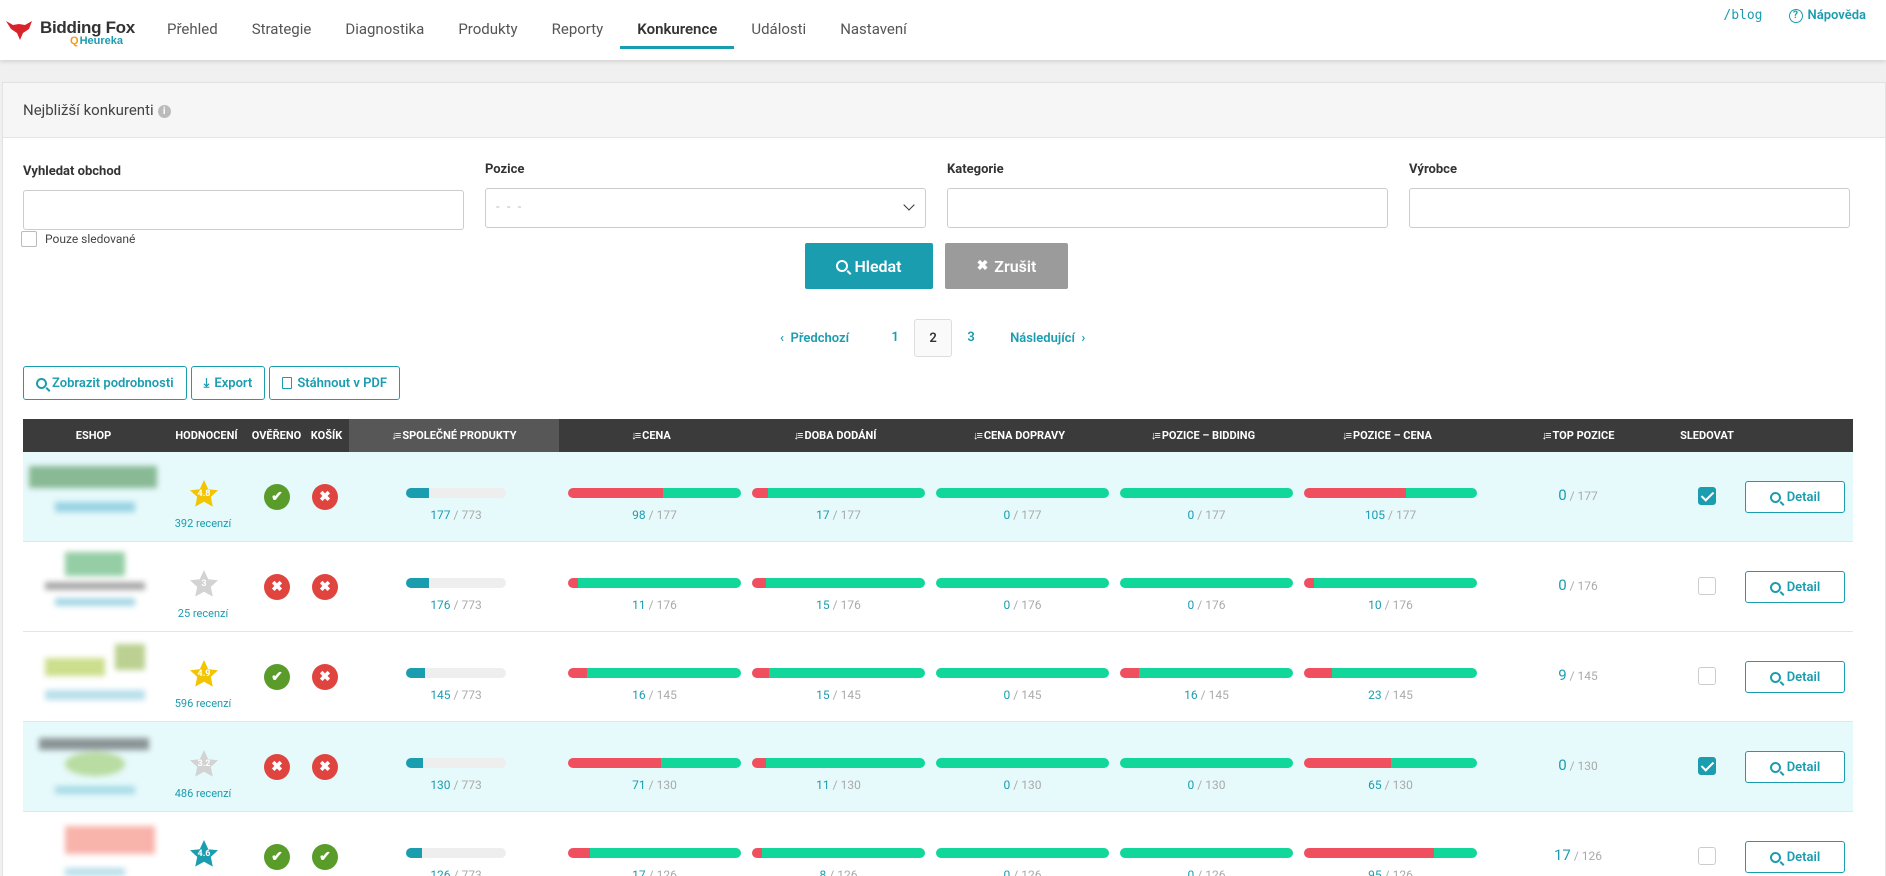  Describe the element at coordinates (1827, 15) in the screenshot. I see `help-link: ? Nápověda` at that location.